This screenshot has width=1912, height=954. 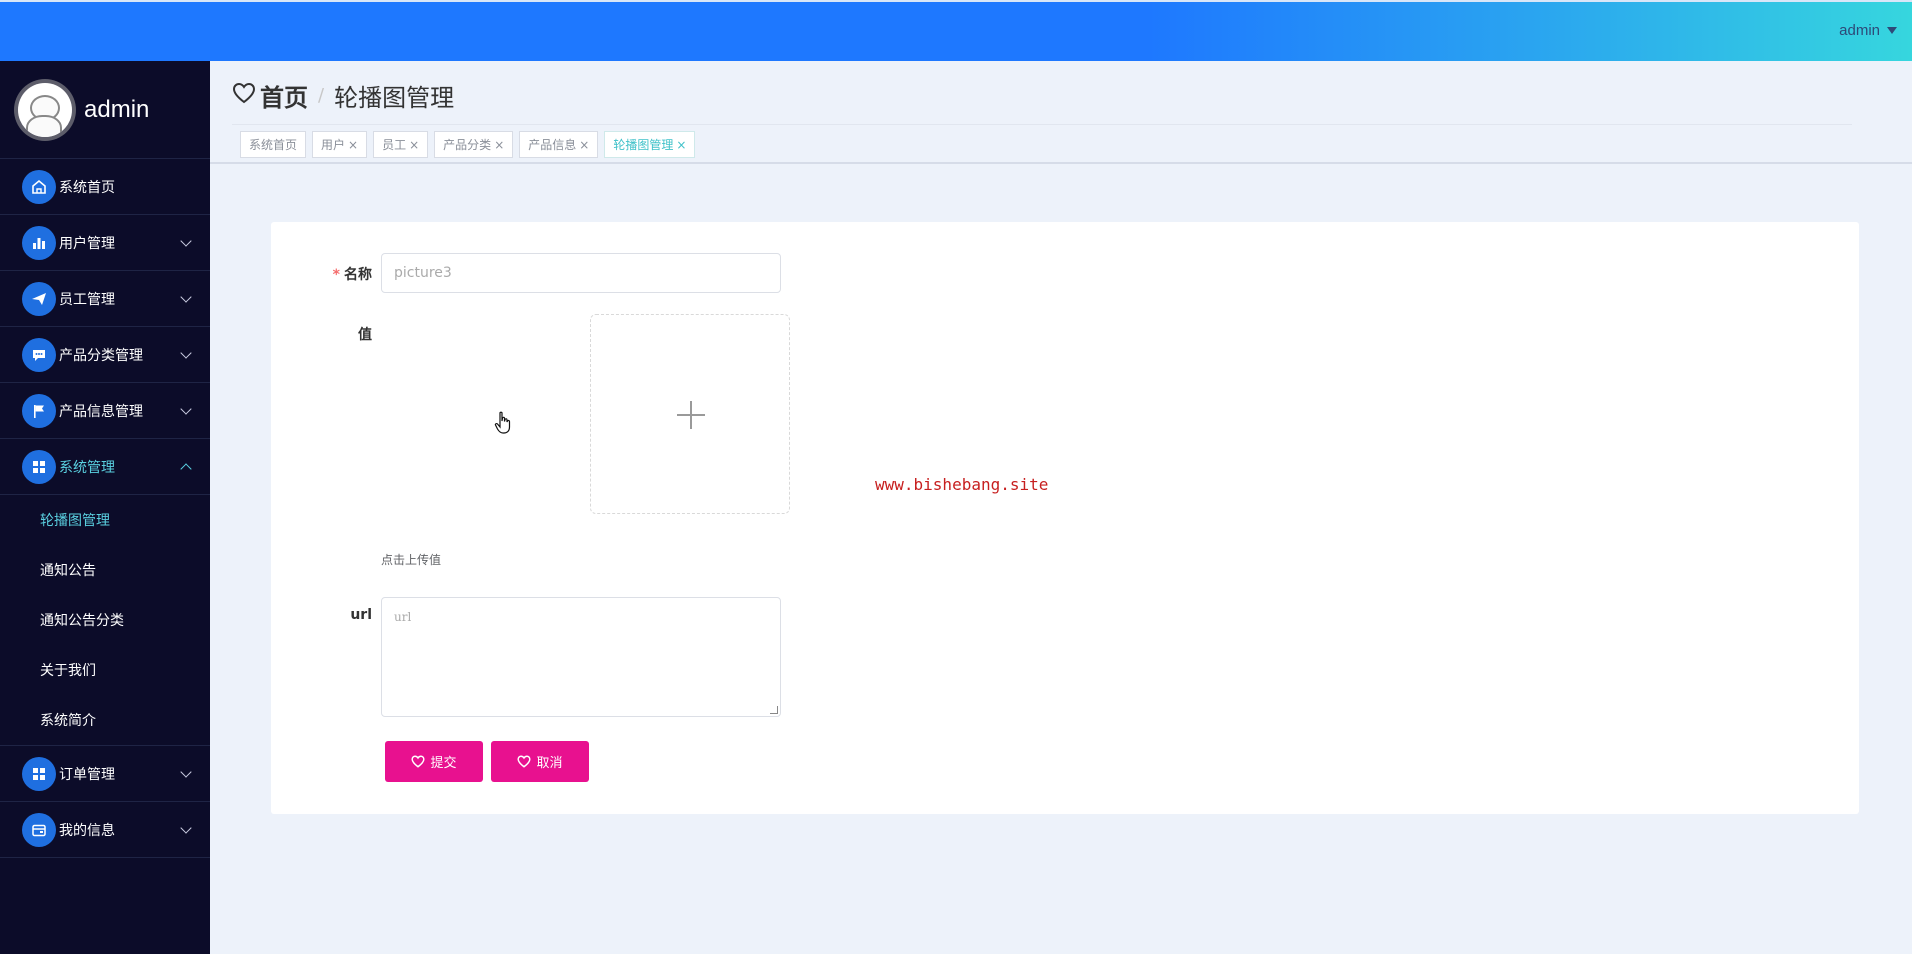 I want to click on sidebar-item-orders: 订单管理, so click(x=105, y=774).